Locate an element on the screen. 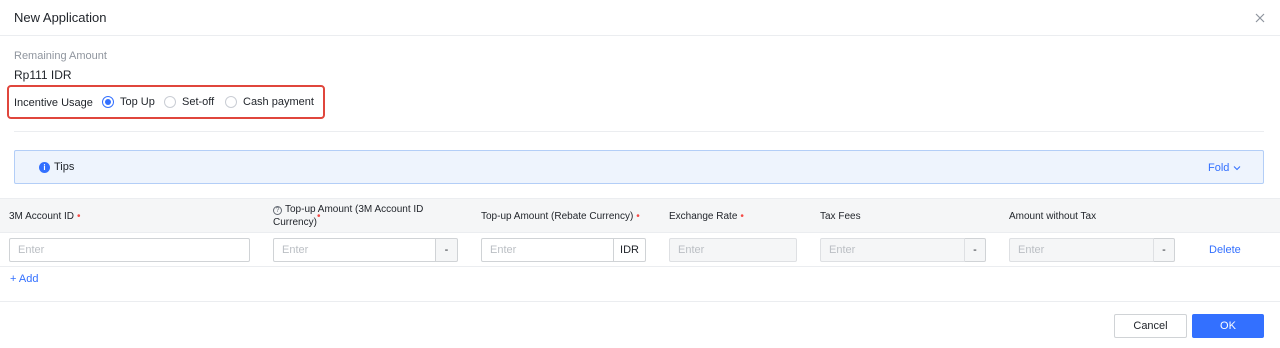 The height and width of the screenshot is (348, 1280). tax-fees-input: Enter is located at coordinates (892, 250).